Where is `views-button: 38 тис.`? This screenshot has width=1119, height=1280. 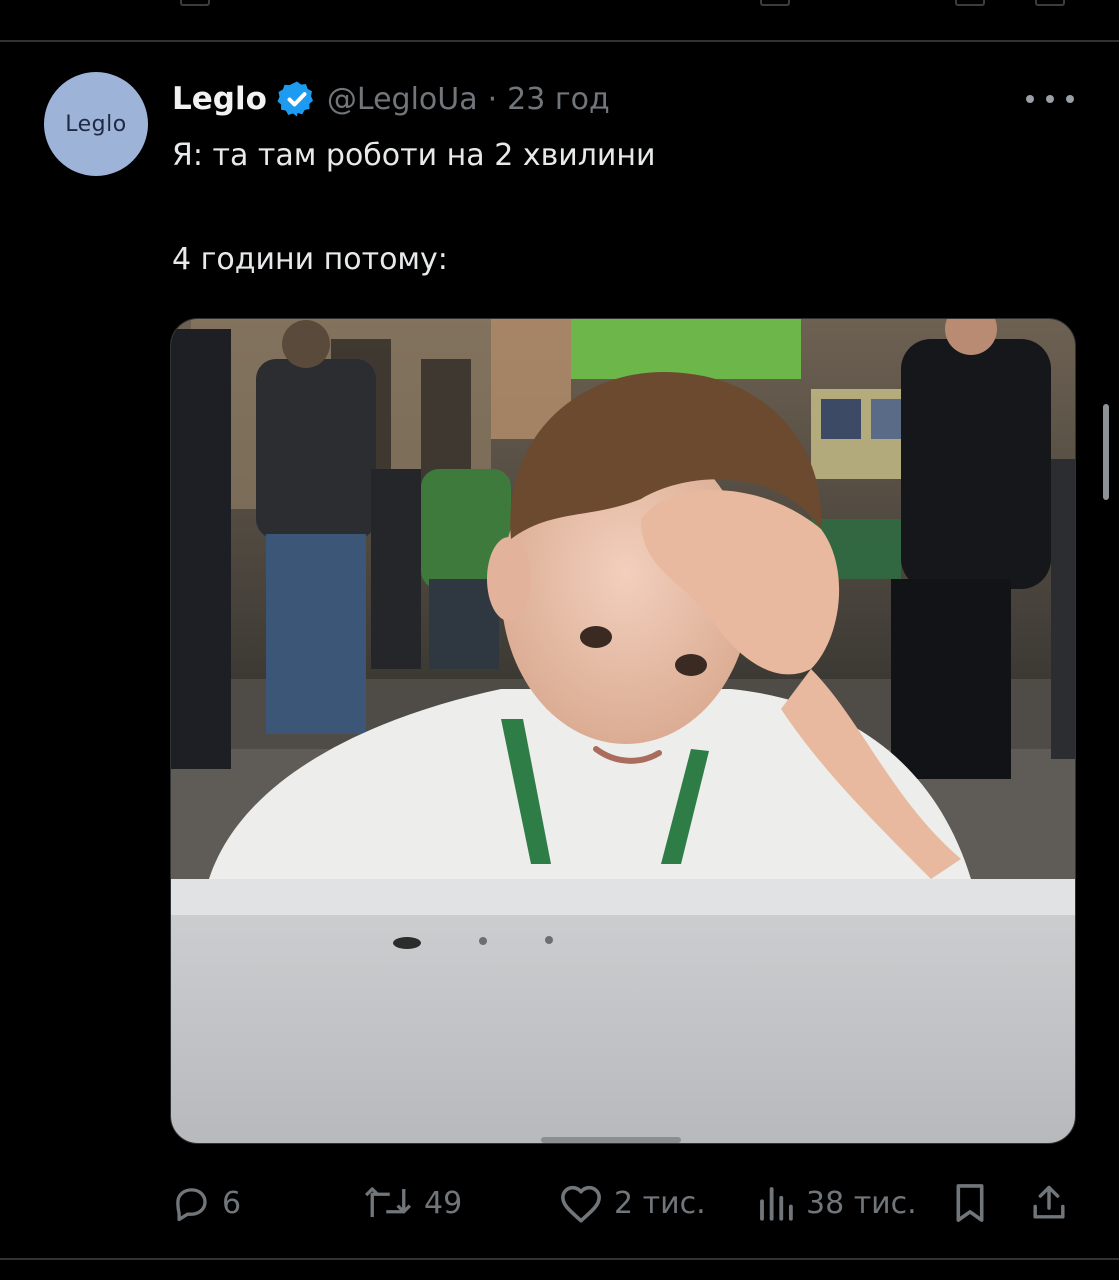
views-button: 38 тис. is located at coordinates (836, 1203).